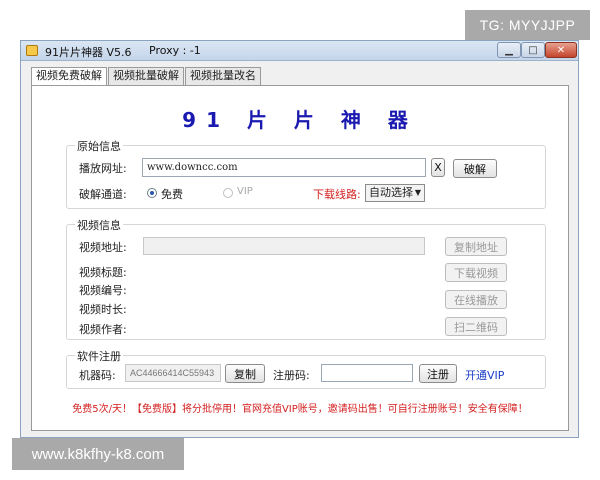 The image size is (600, 480). Describe the element at coordinates (291, 375) in the screenshot. I see `reg-code-label: 注册码:` at that location.